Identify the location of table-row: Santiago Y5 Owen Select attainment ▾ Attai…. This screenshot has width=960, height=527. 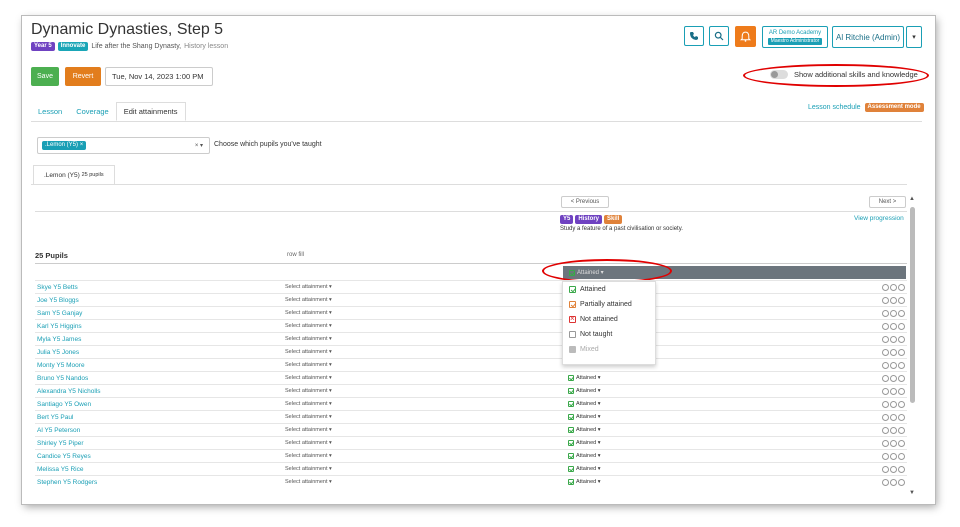
(471, 403).